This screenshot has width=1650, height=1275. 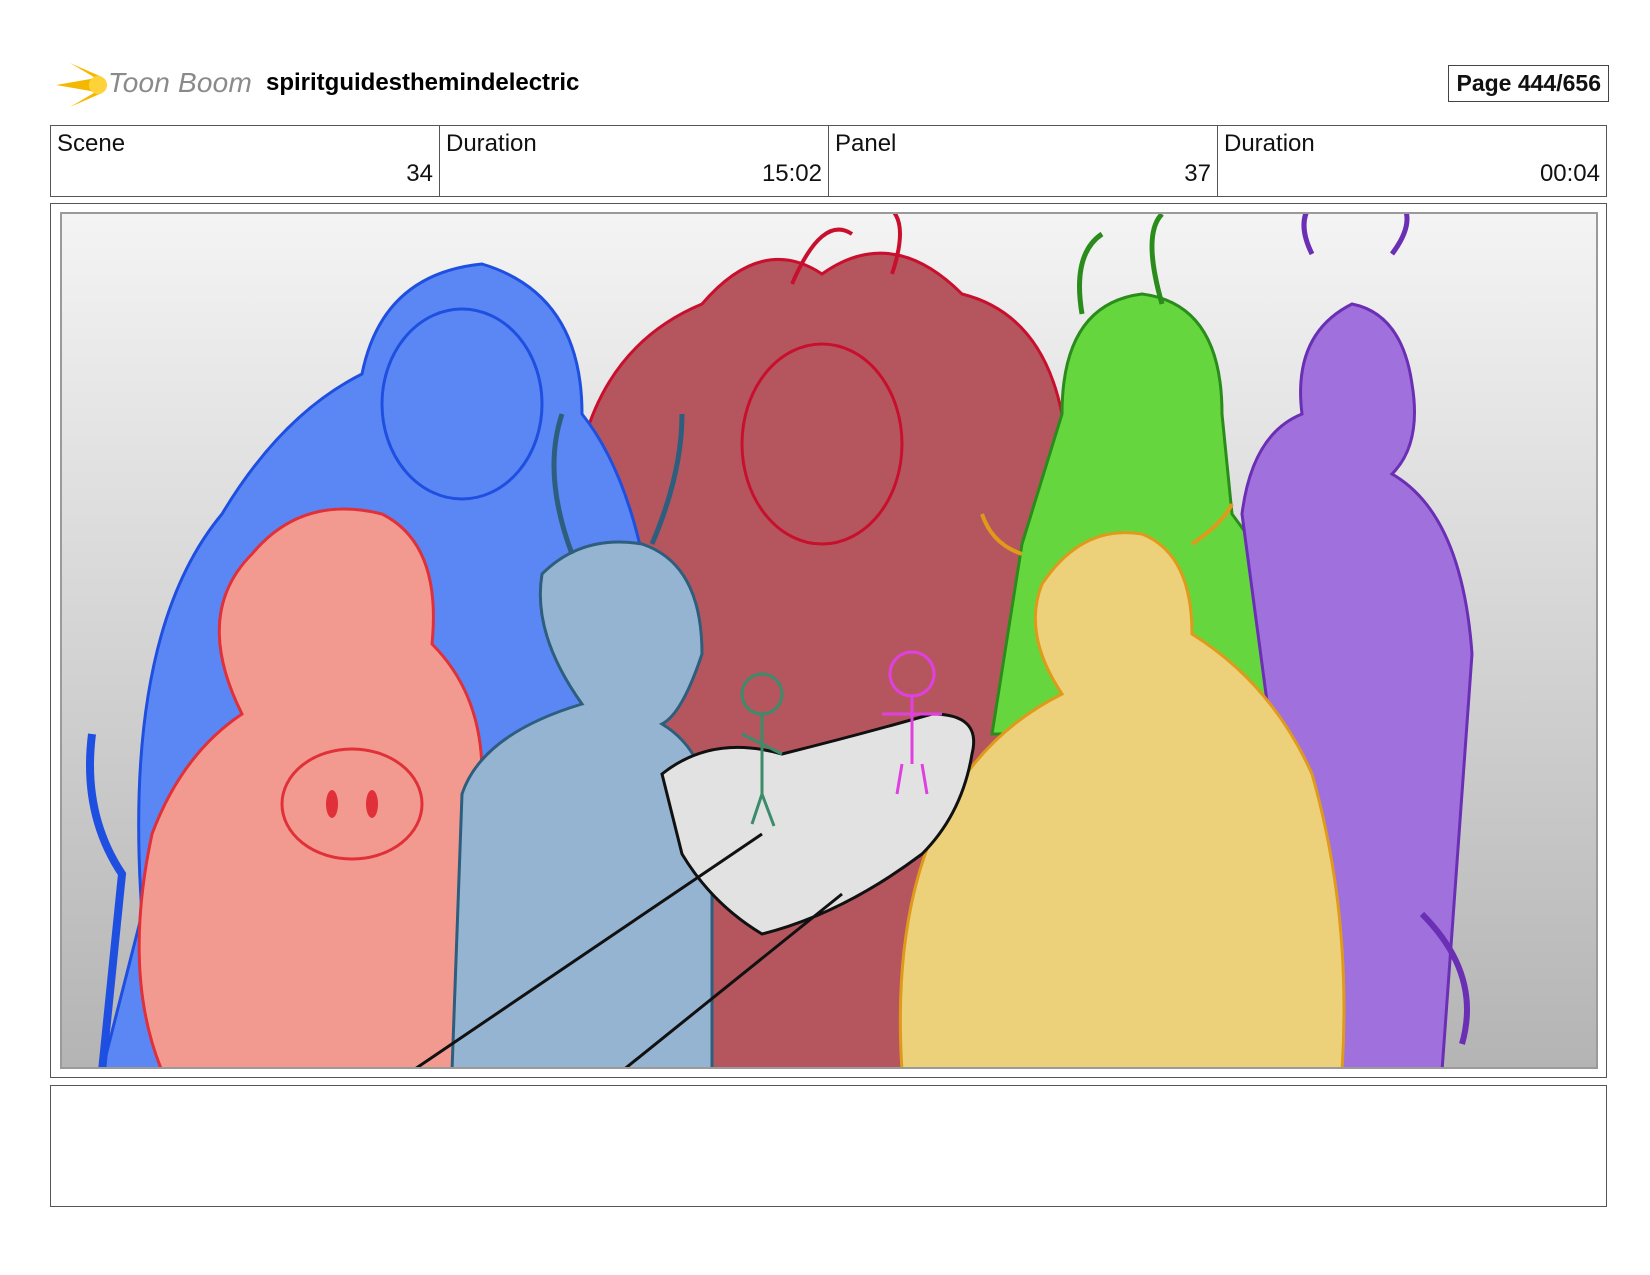 What do you see at coordinates (1197, 173) in the screenshot?
I see `panel-value: 37` at bounding box center [1197, 173].